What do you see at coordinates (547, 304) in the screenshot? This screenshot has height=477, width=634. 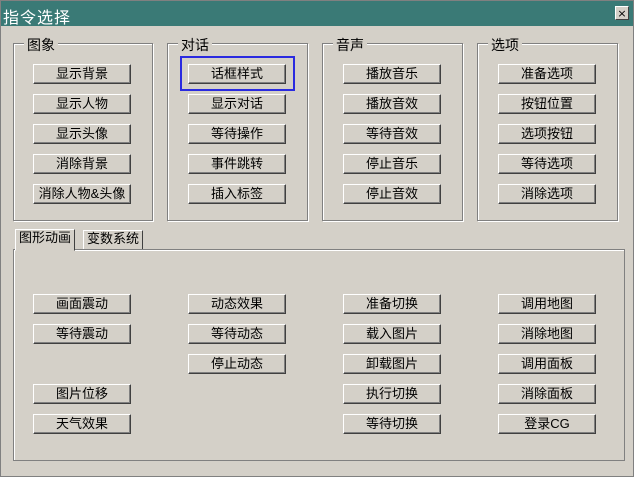 I see `call-map-button: 调用地图` at bounding box center [547, 304].